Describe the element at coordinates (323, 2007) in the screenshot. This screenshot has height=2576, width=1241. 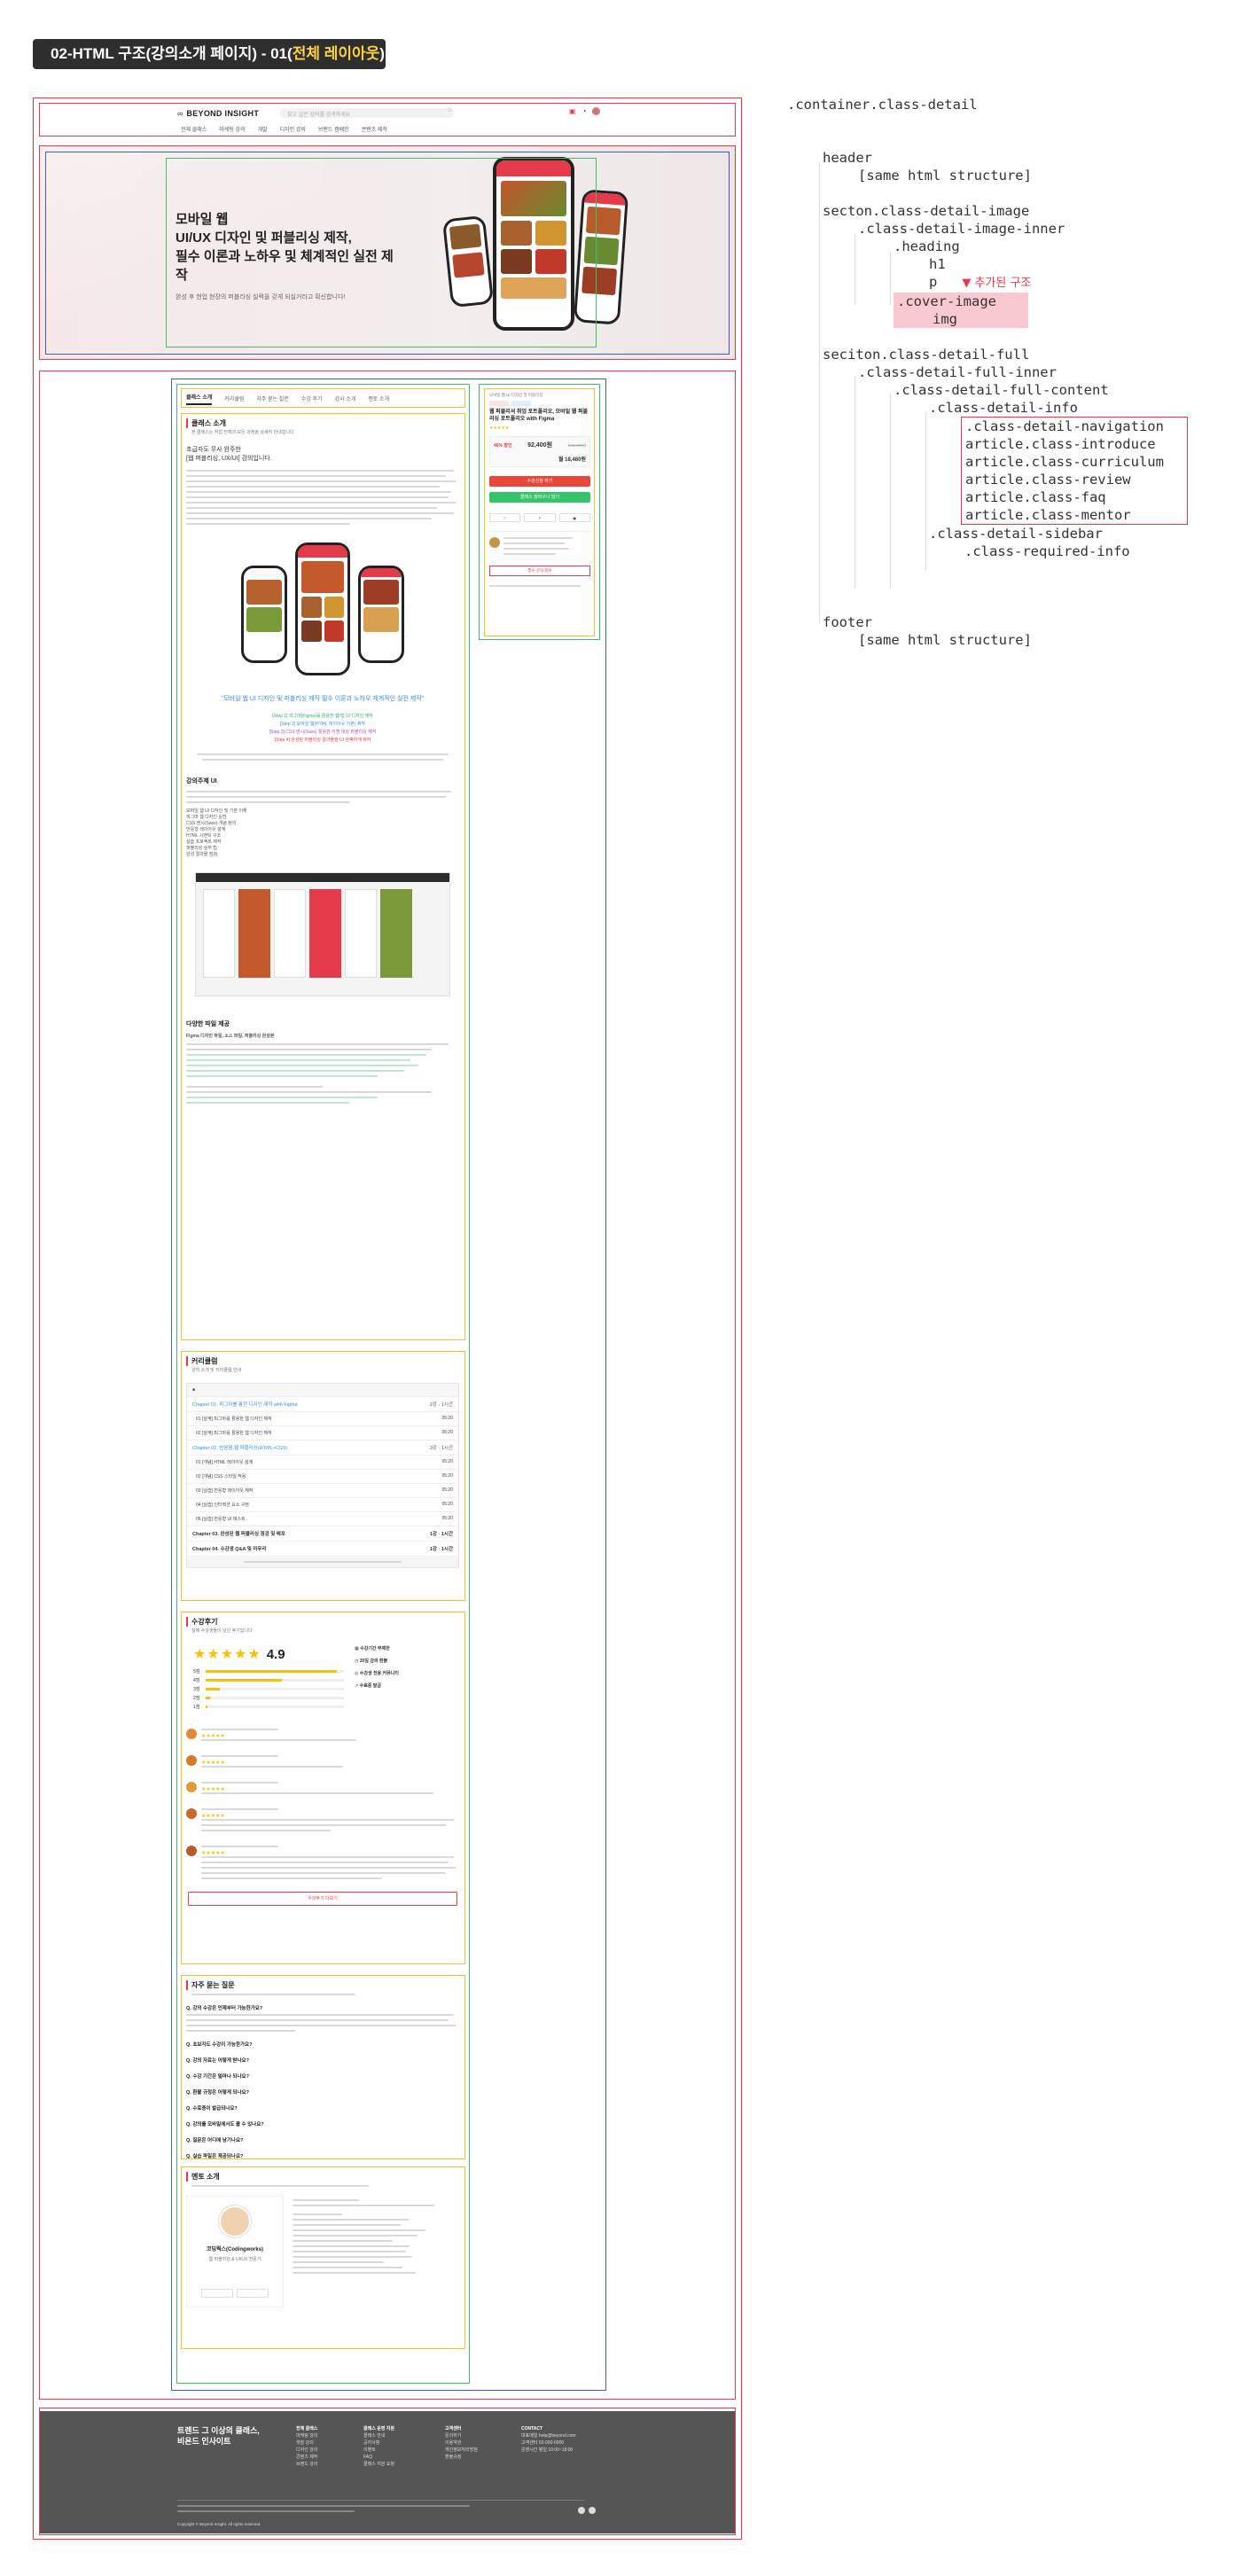
I see `faq-item: Q. 강의 수강은 언제부터 가능한가요?` at that location.